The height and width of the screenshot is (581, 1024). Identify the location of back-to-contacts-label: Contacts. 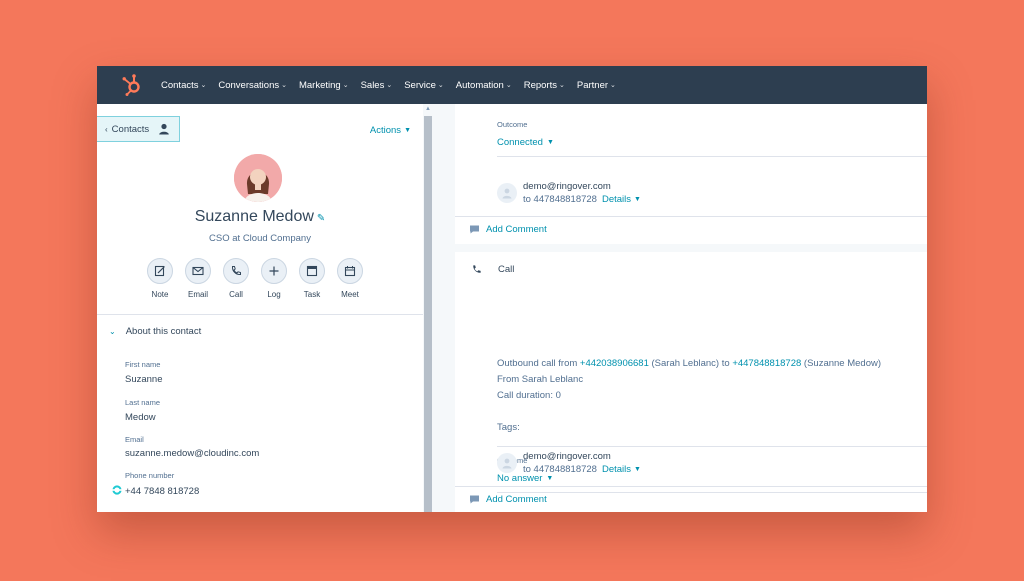
(130, 129).